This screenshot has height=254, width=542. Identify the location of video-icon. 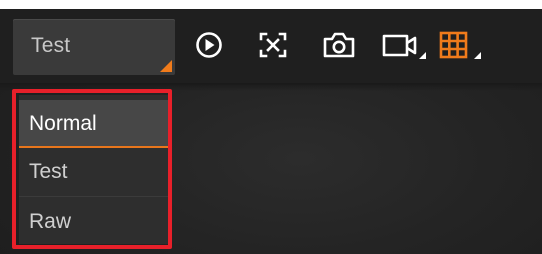
(407, 45).